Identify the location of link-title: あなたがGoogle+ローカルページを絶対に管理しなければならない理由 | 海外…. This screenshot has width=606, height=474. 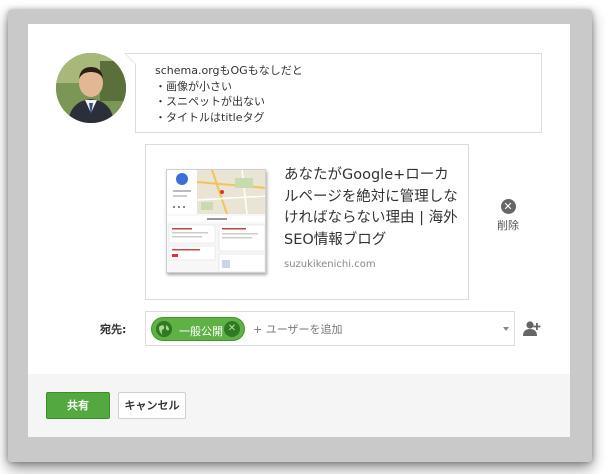
(373, 208).